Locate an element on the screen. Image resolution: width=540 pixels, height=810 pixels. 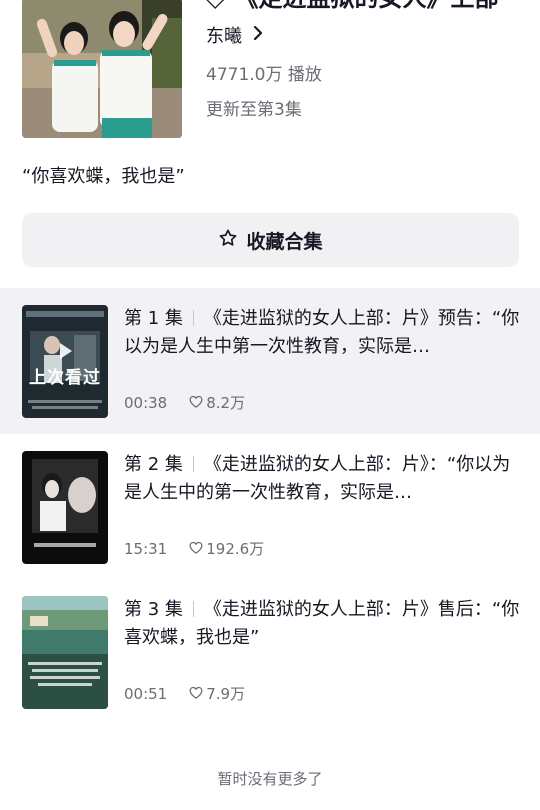
episode-likes: 192.6万 is located at coordinates (226, 548).